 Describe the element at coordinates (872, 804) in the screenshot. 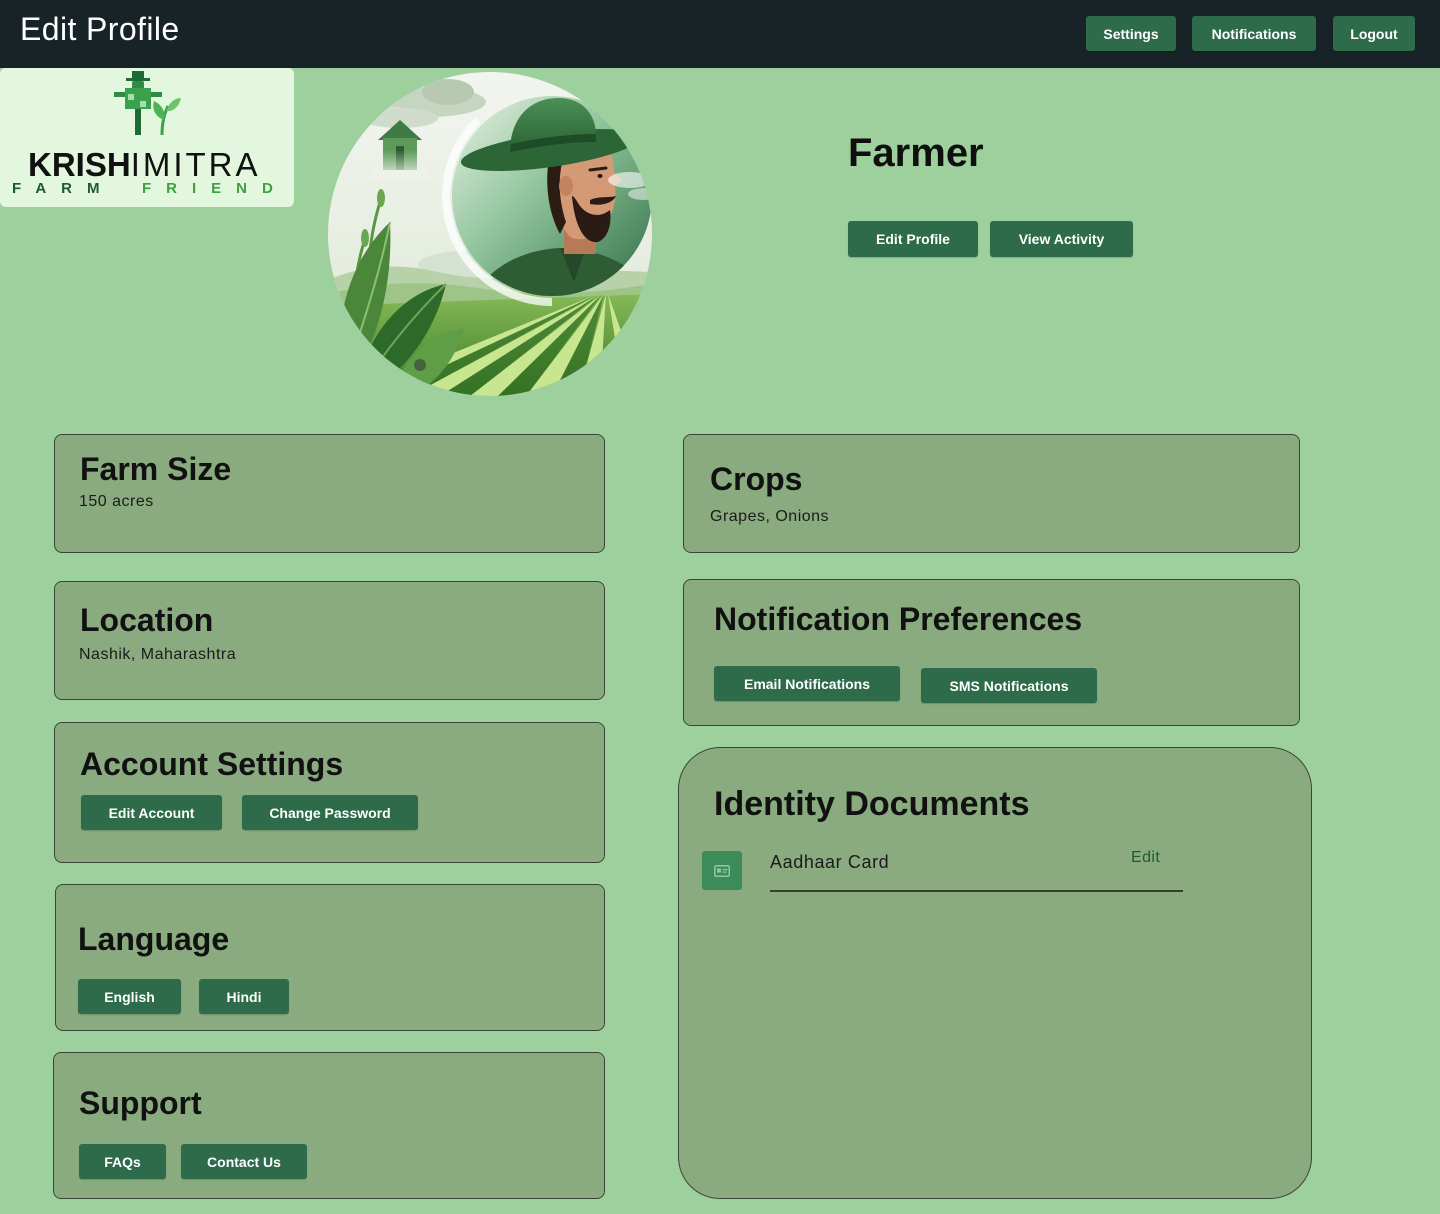

I see `identity-documents-title: Identity Documents` at that location.